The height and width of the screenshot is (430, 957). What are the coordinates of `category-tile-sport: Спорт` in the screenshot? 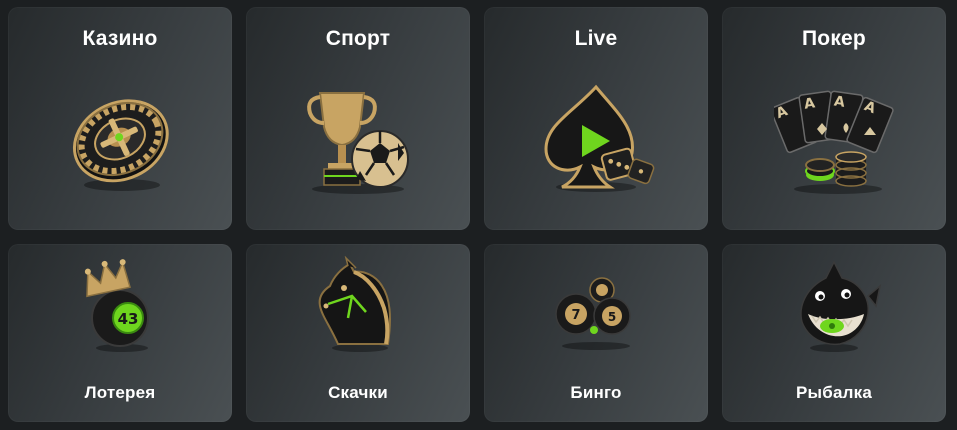 It's located at (358, 118).